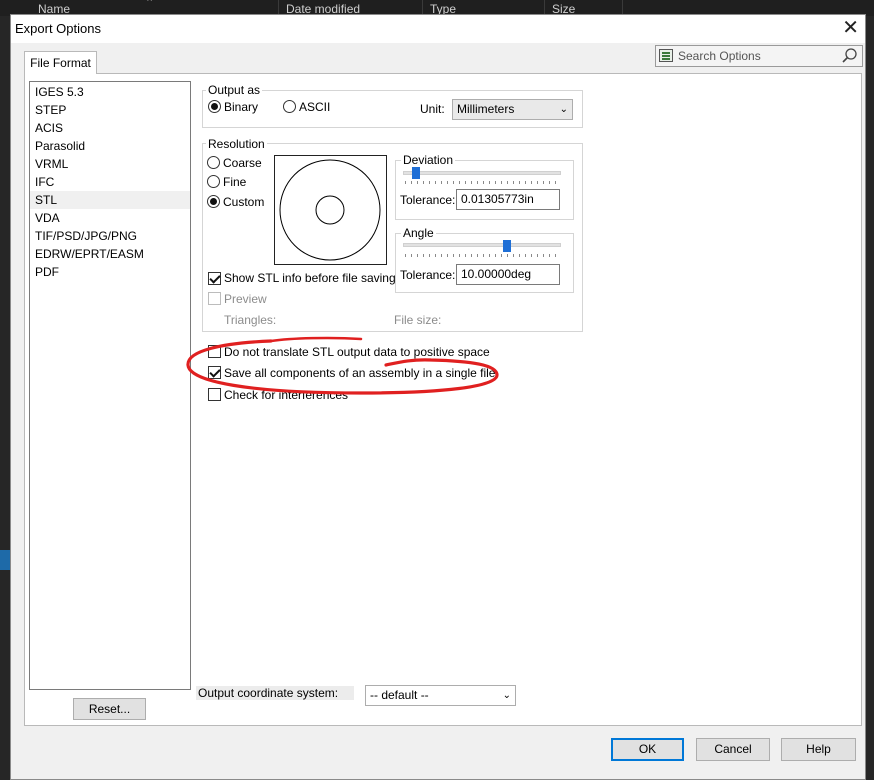  Describe the element at coordinates (482, 173) in the screenshot. I see `deviation-slider-track` at that location.